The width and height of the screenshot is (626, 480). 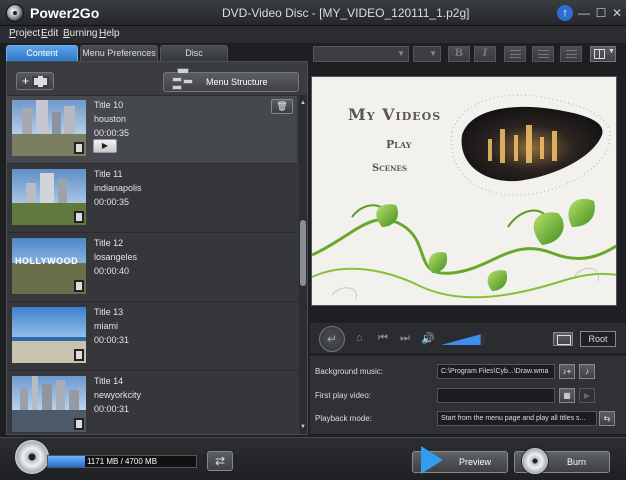 I want to click on root-button: Root, so click(x=598, y=339).